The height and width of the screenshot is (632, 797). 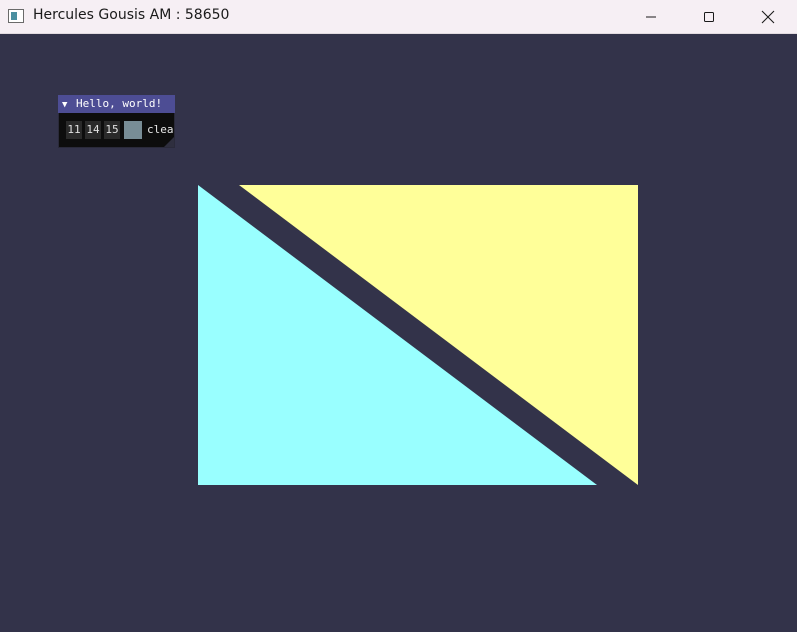 I want to click on color-g-field: 14, so click(x=93, y=130).